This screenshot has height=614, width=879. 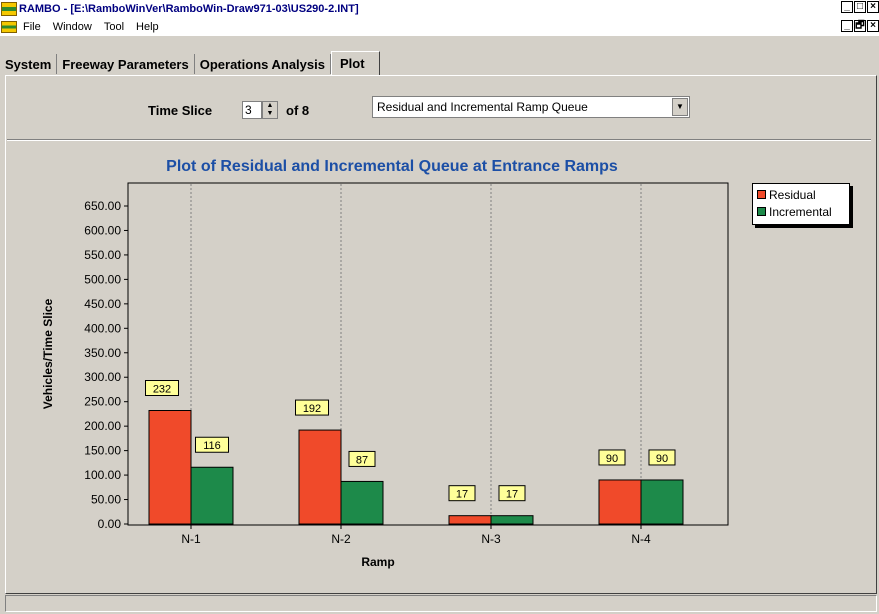 What do you see at coordinates (32, 27) in the screenshot?
I see `menu-file: File` at bounding box center [32, 27].